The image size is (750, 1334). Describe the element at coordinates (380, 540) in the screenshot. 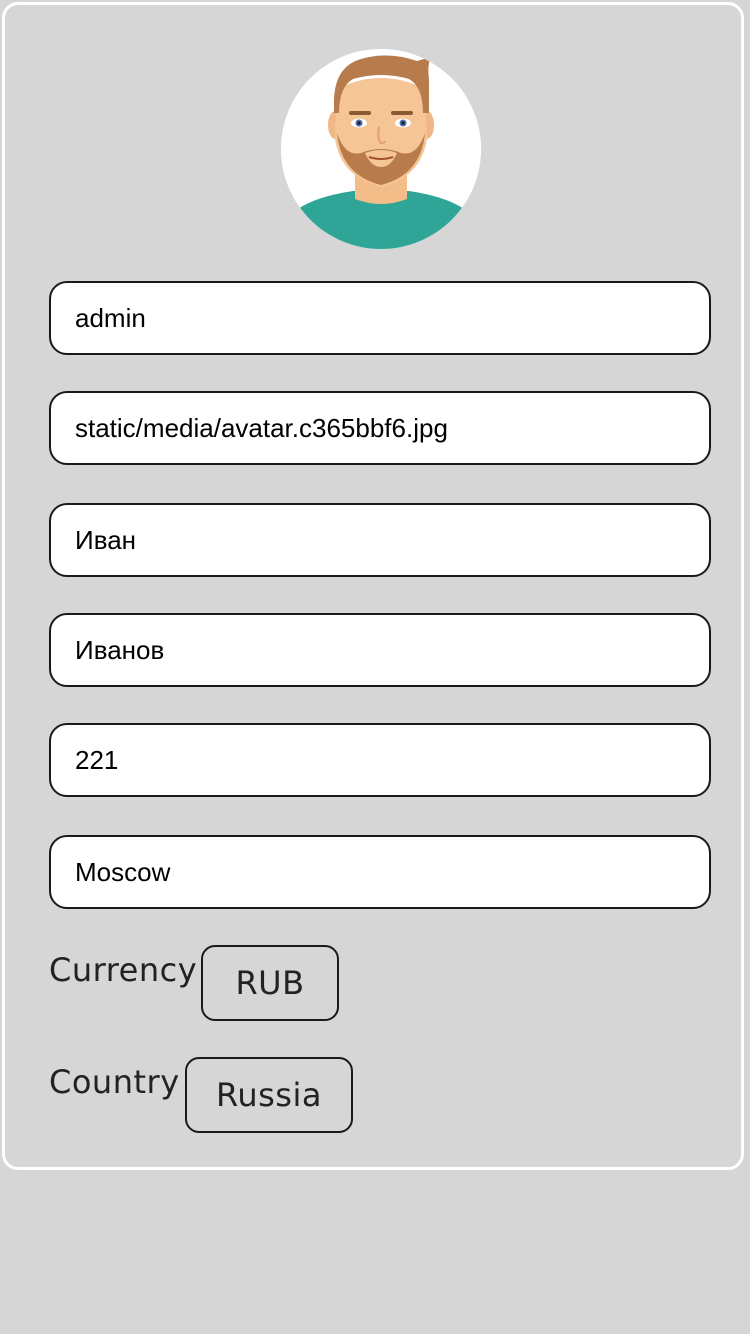

I see `first-name-field` at that location.